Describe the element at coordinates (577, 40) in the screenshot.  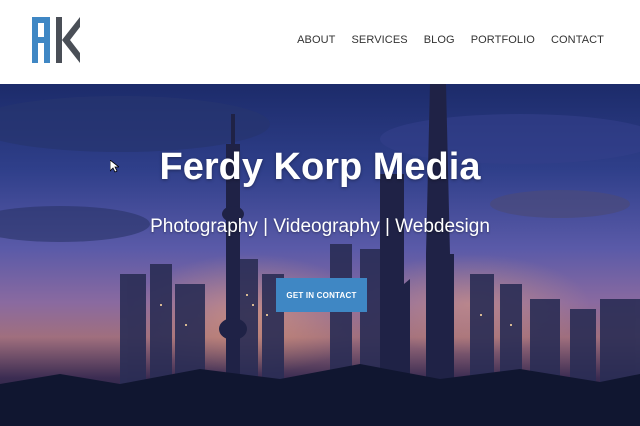
I see `nav-contact: CONTACT` at that location.